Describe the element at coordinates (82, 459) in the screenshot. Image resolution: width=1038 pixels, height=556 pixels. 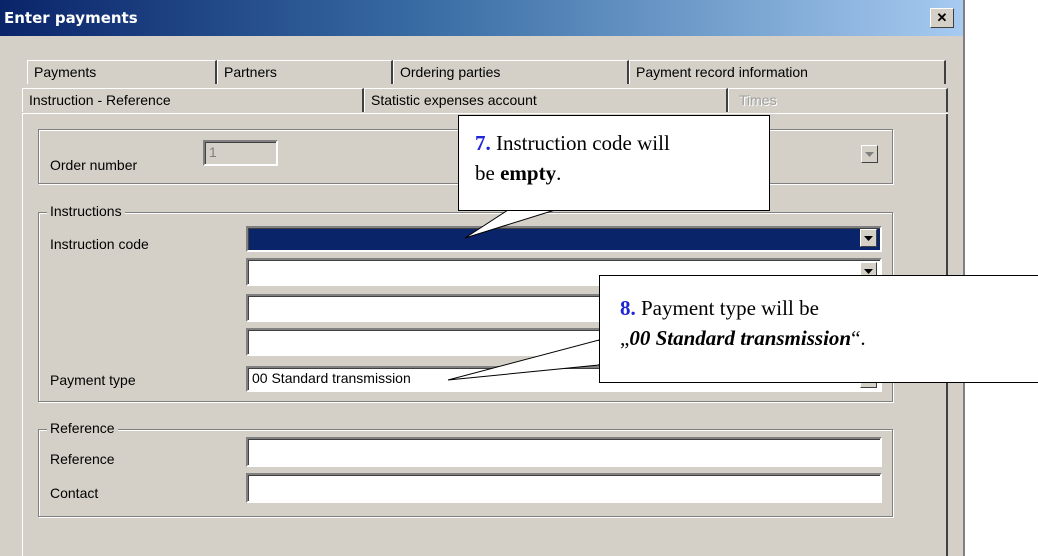
I see `reference-label: Reference` at that location.